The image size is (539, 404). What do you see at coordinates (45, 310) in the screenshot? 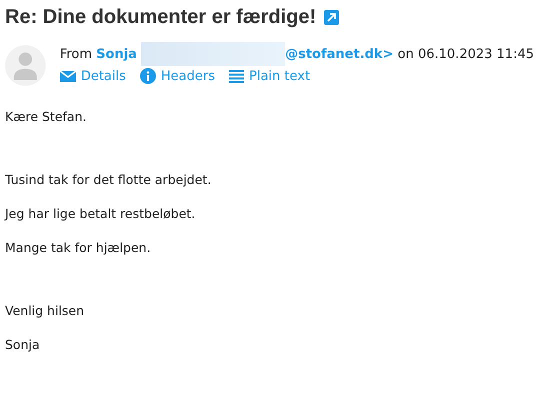
I see `body-paragraph: Venlig hilsen` at bounding box center [45, 310].